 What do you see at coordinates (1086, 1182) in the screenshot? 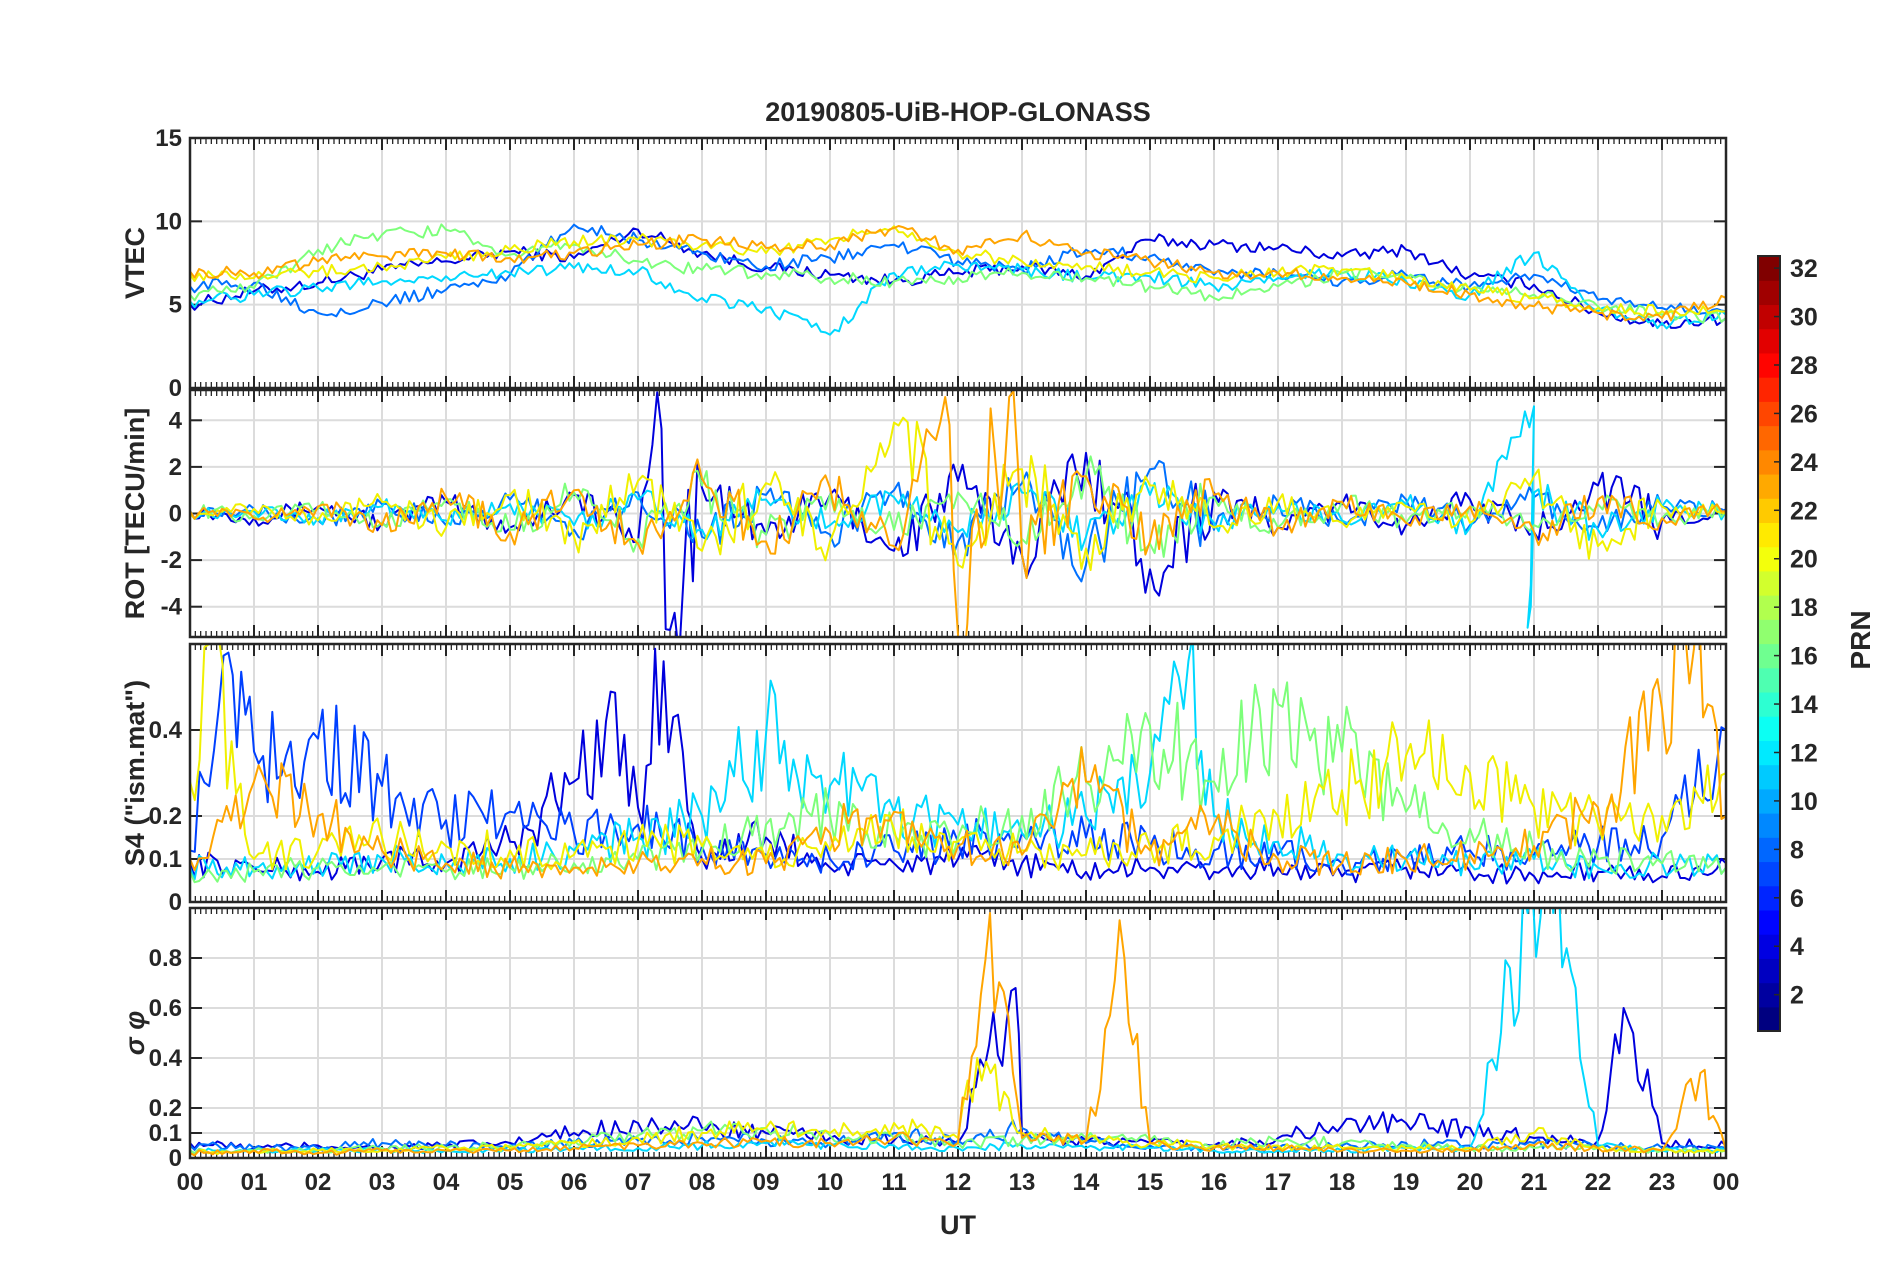
I see `x-tick-label: 14` at bounding box center [1086, 1182].